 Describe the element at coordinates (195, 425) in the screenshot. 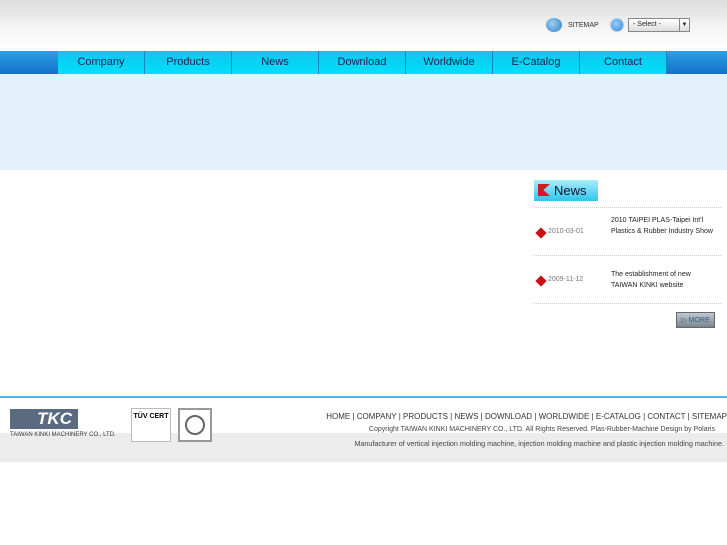

I see `certification-logo` at that location.